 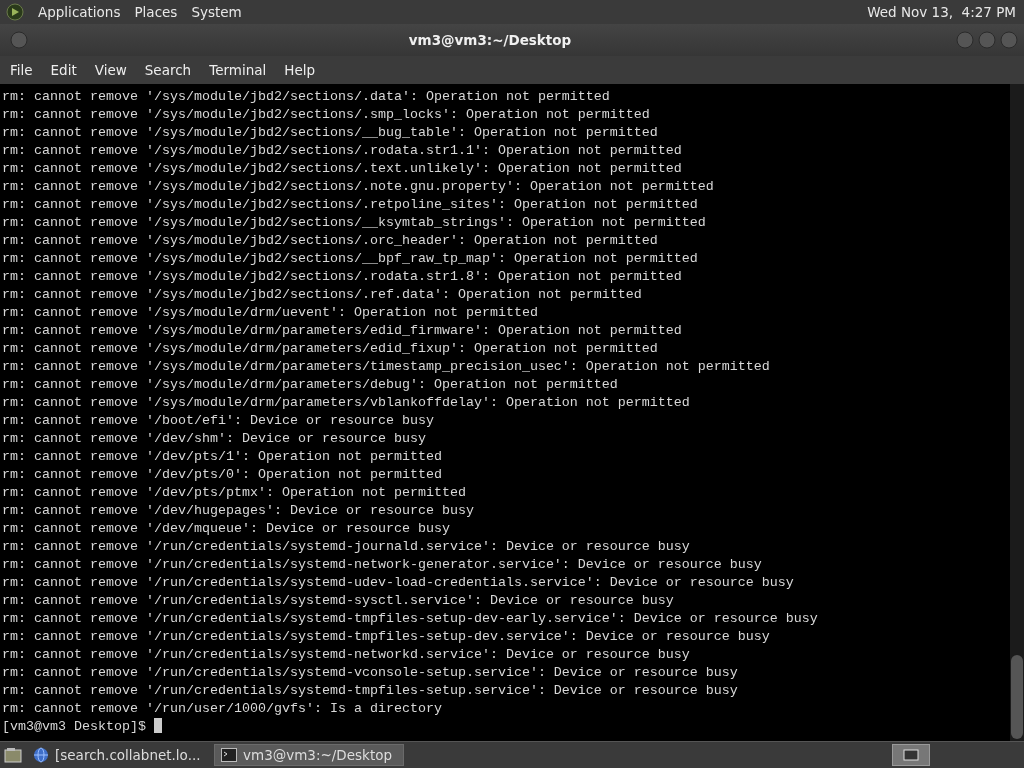 I want to click on terminal-line: rm: cannot remove '/dev/pts/ptmx': Operation not permitted, so click(x=234, y=493).